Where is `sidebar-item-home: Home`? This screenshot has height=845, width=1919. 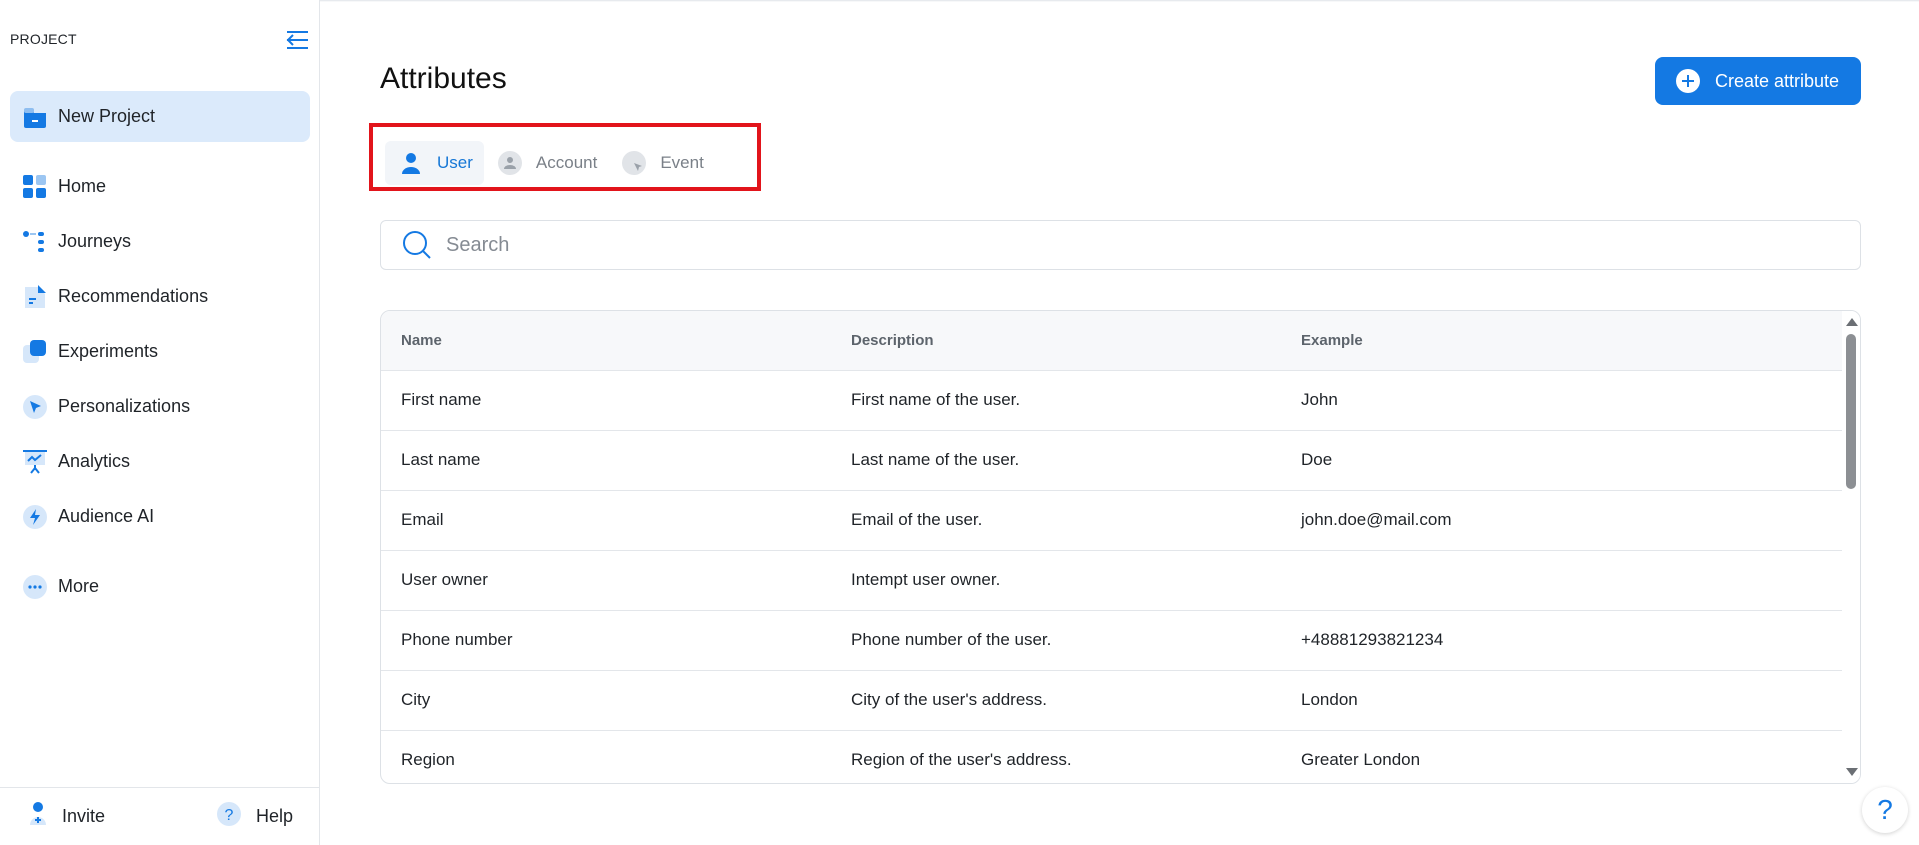 sidebar-item-home: Home is located at coordinates (160, 186).